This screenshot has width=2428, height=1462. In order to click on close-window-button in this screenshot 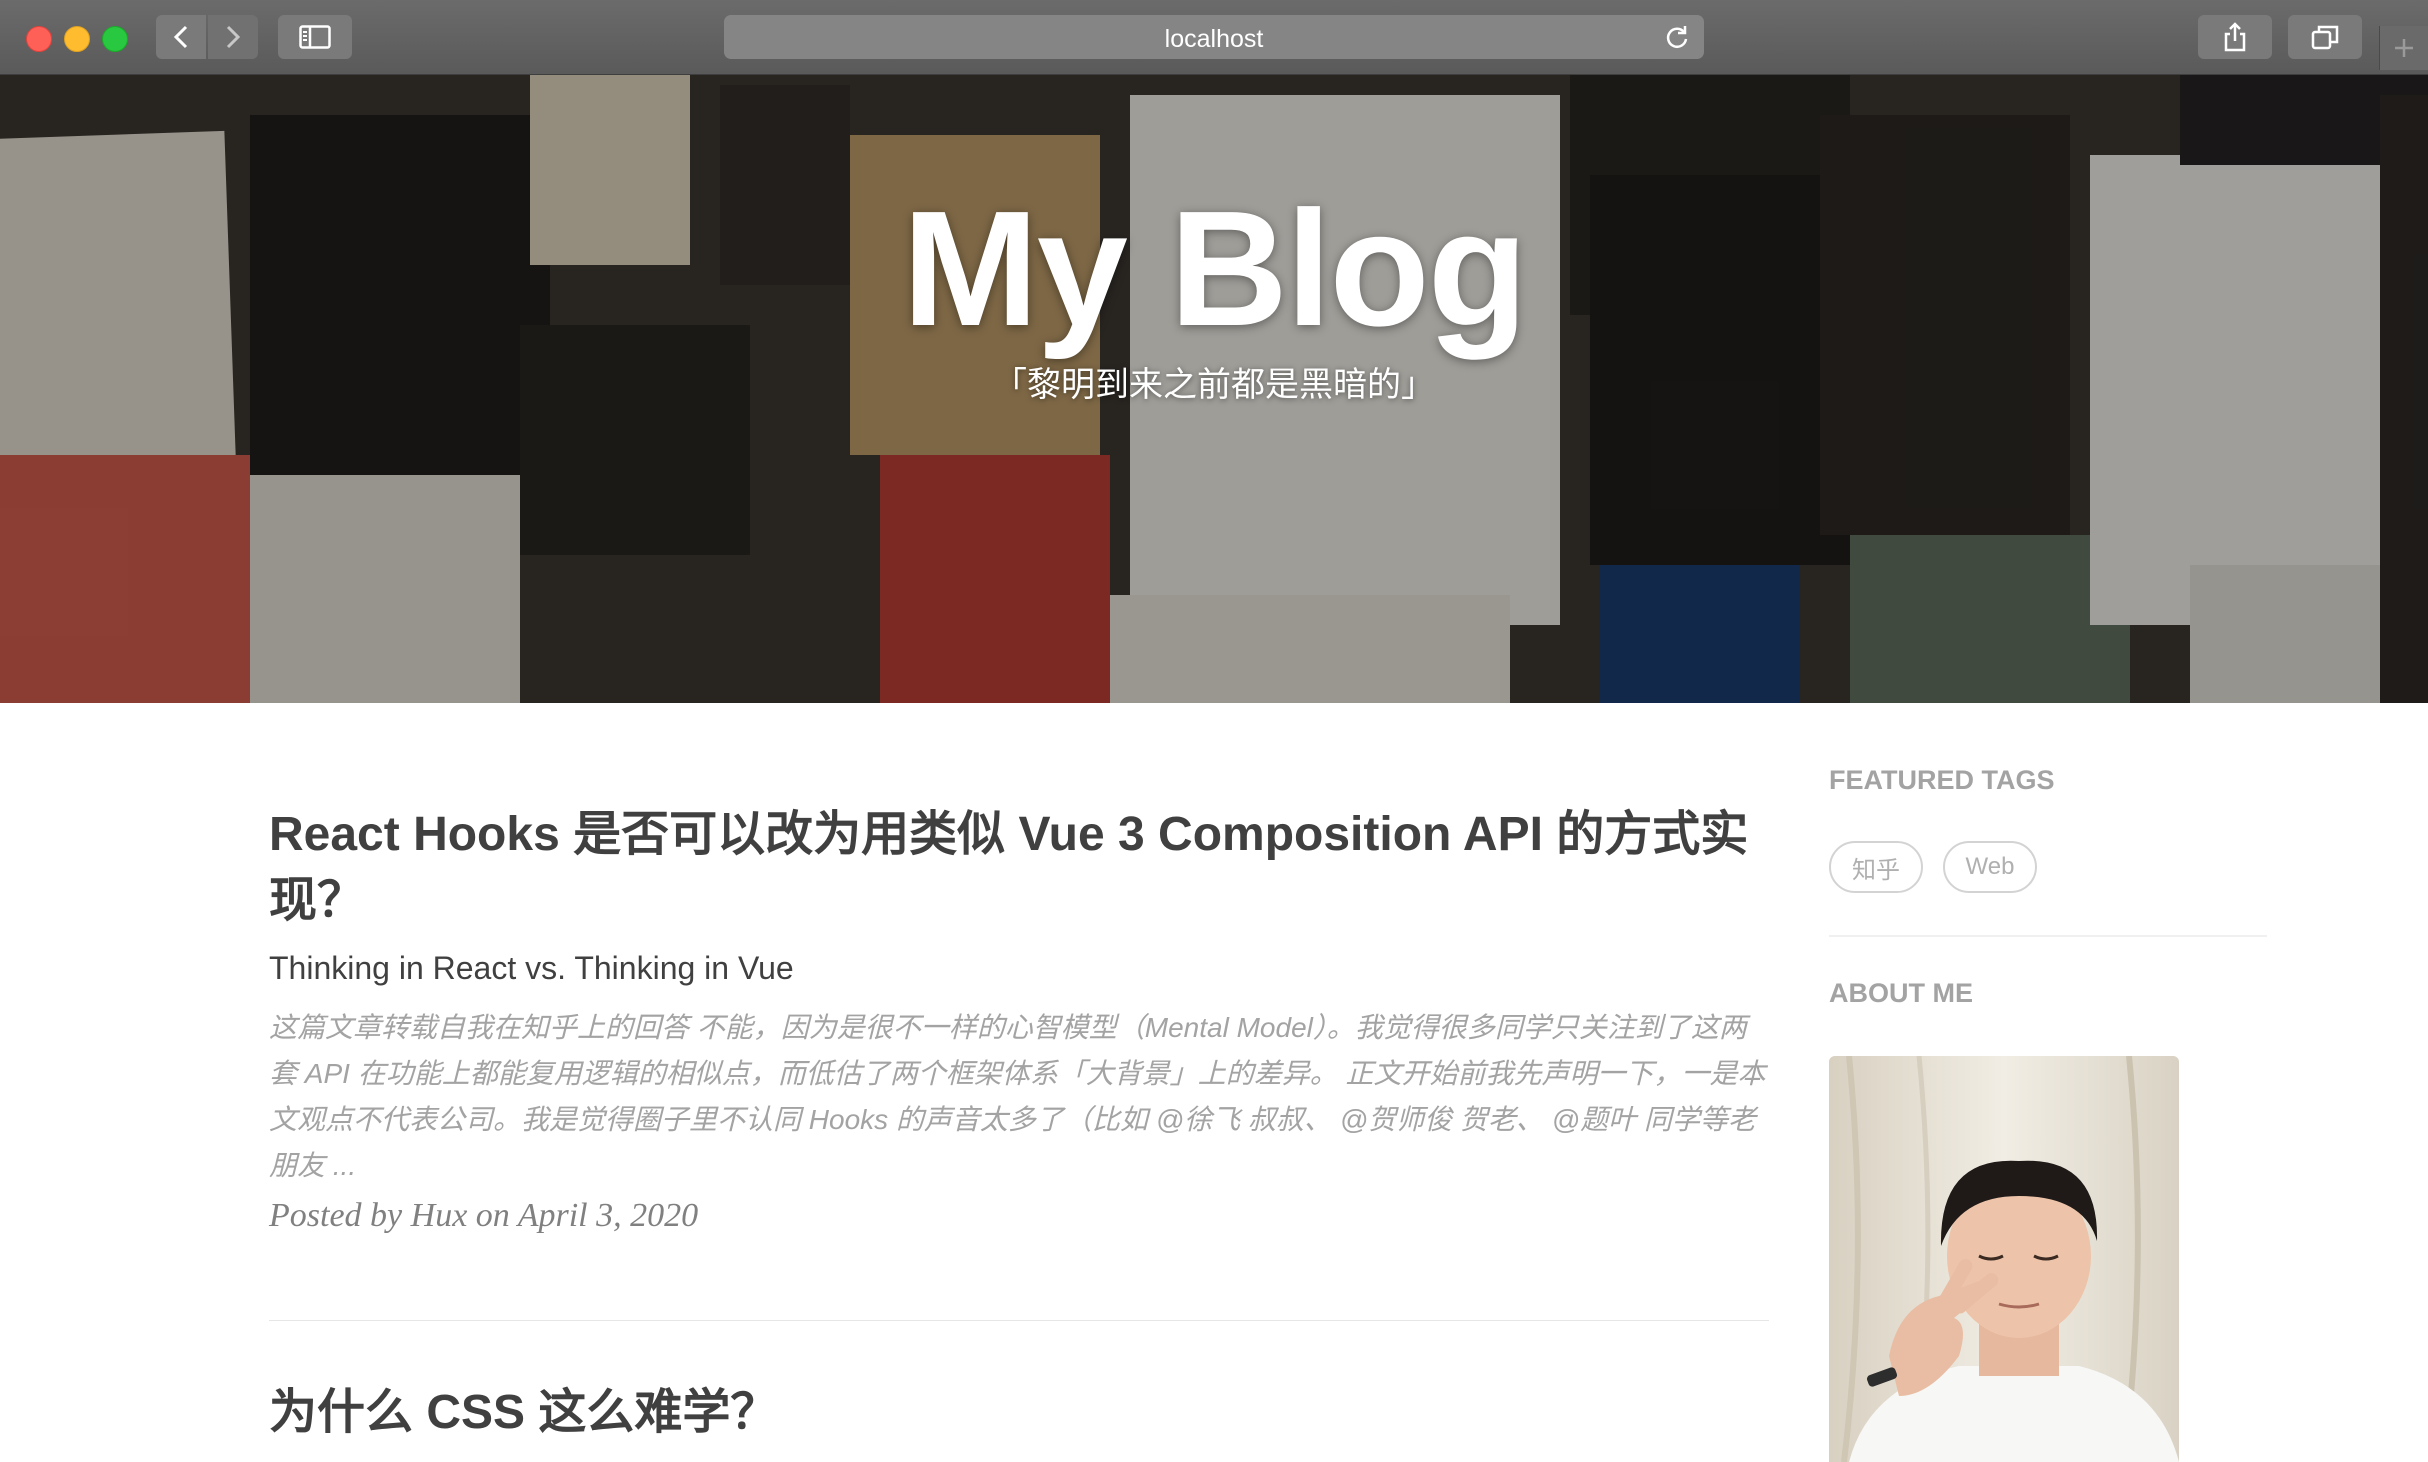, I will do `click(39, 39)`.